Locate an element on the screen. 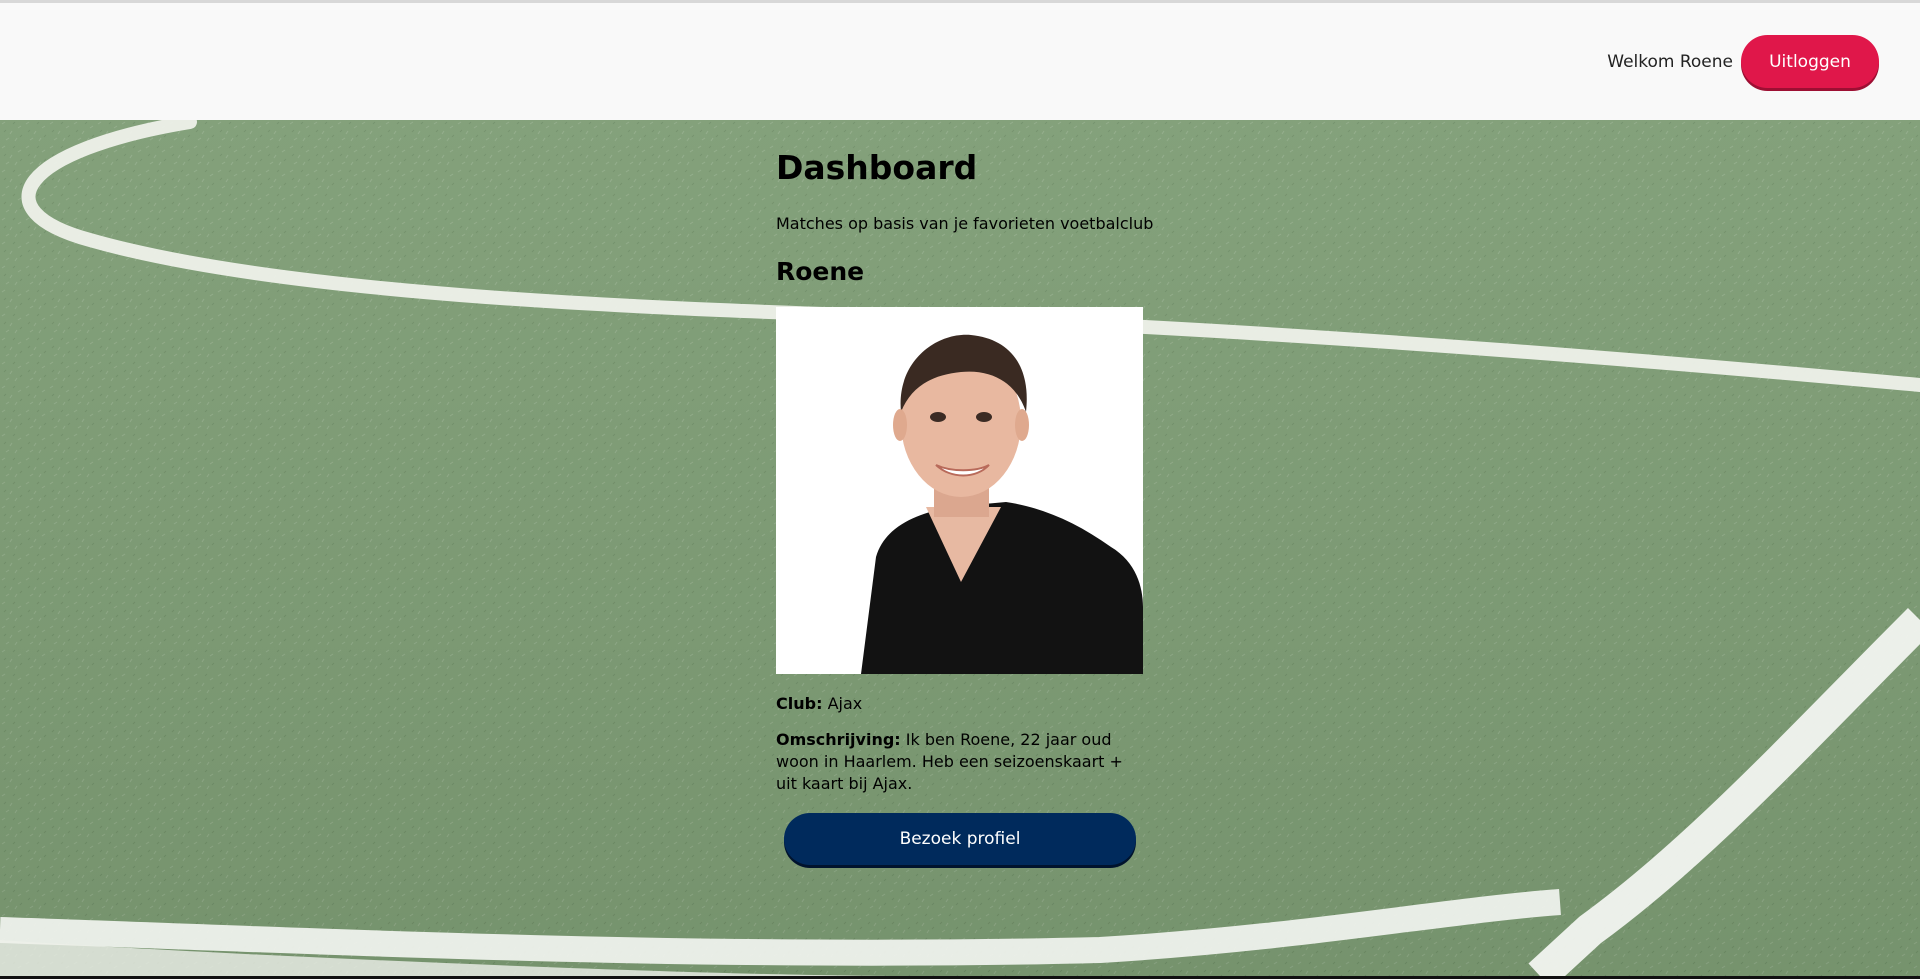 Image resolution: width=1920 pixels, height=979 pixels. match-name: Roene is located at coordinates (820, 271).